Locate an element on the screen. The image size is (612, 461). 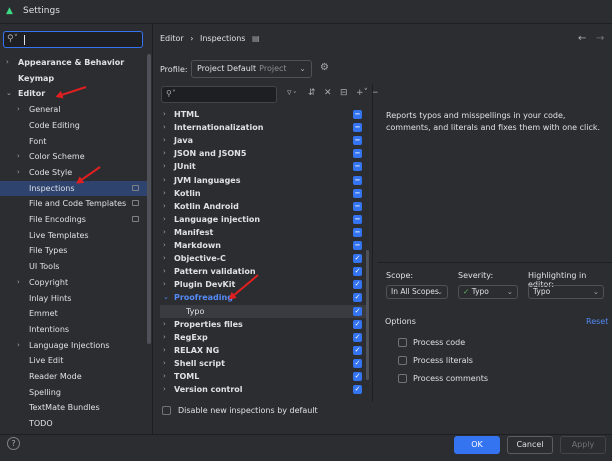
severity-dropdown: ✓ Typo ⌄ is located at coordinates (488, 292).